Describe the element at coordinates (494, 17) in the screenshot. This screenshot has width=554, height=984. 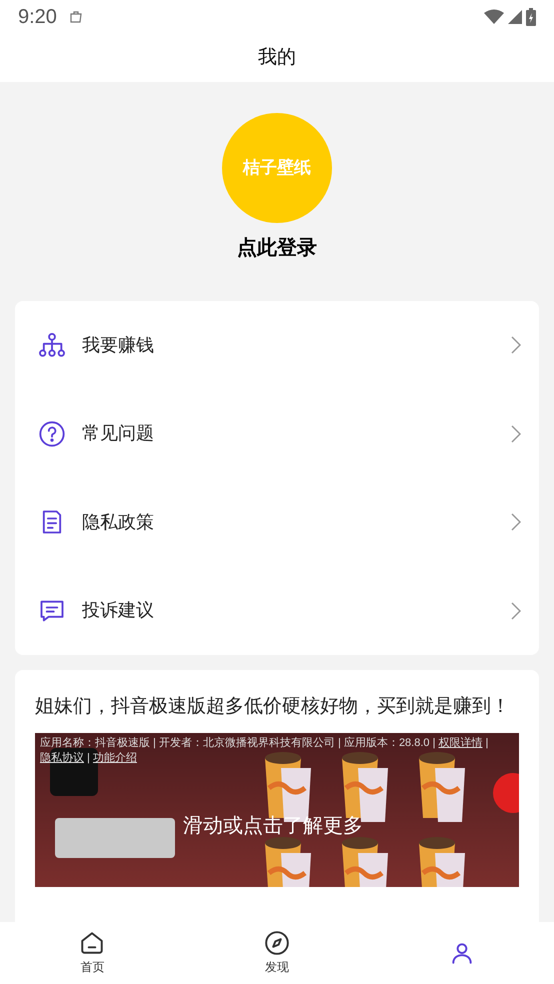
I see `wifi-icon` at that location.